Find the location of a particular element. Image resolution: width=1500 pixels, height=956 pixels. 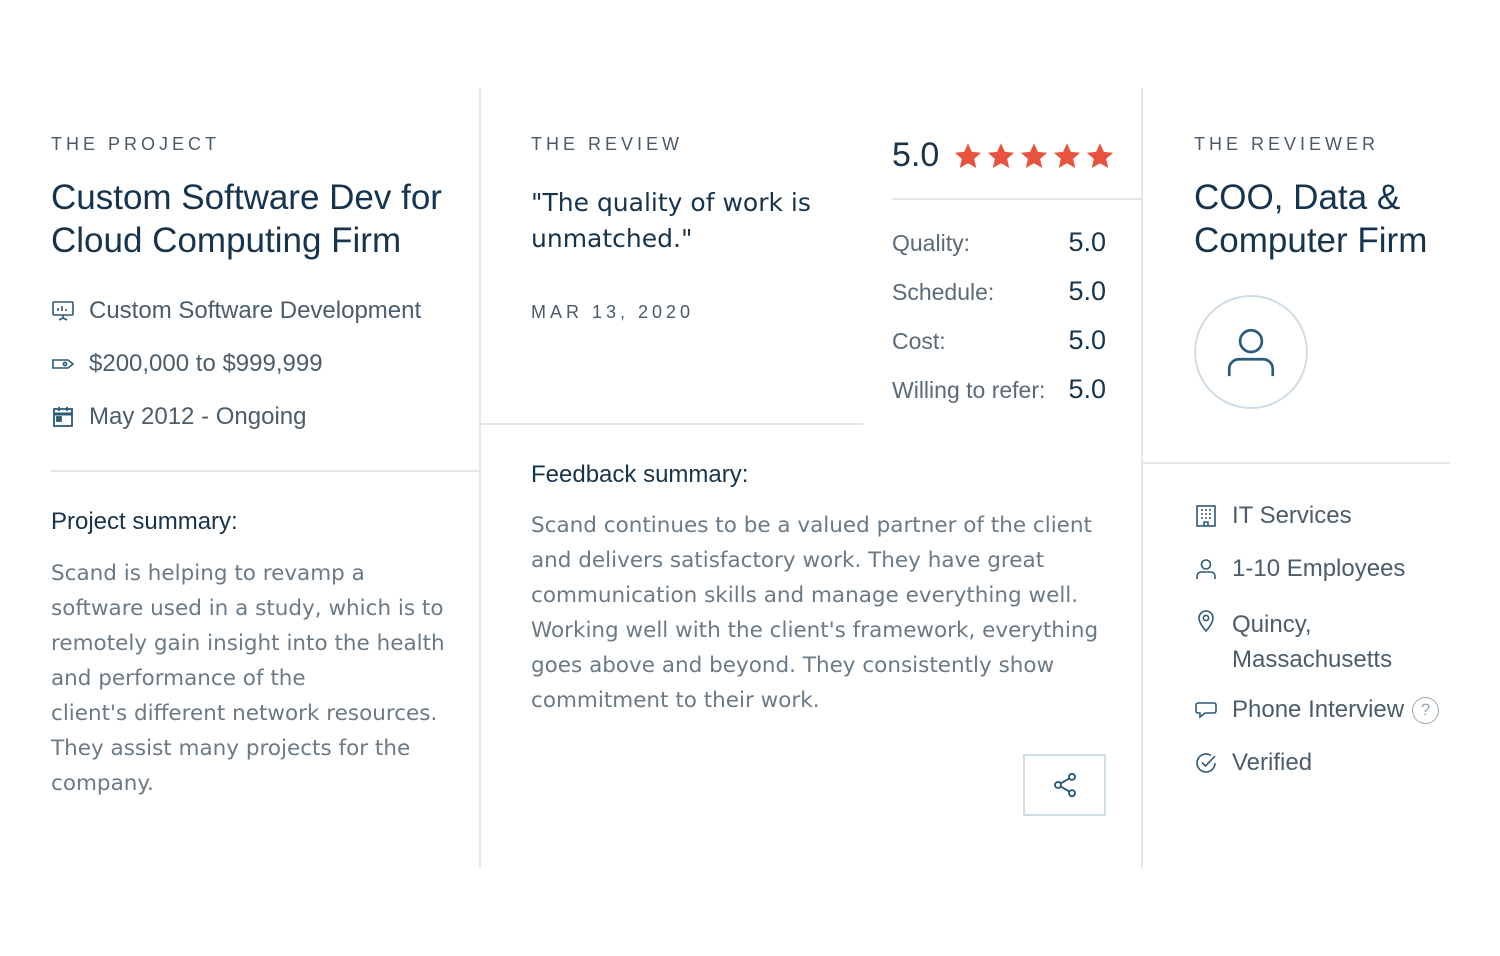

summary-line: They assist many projects for the is located at coordinates (231, 748).